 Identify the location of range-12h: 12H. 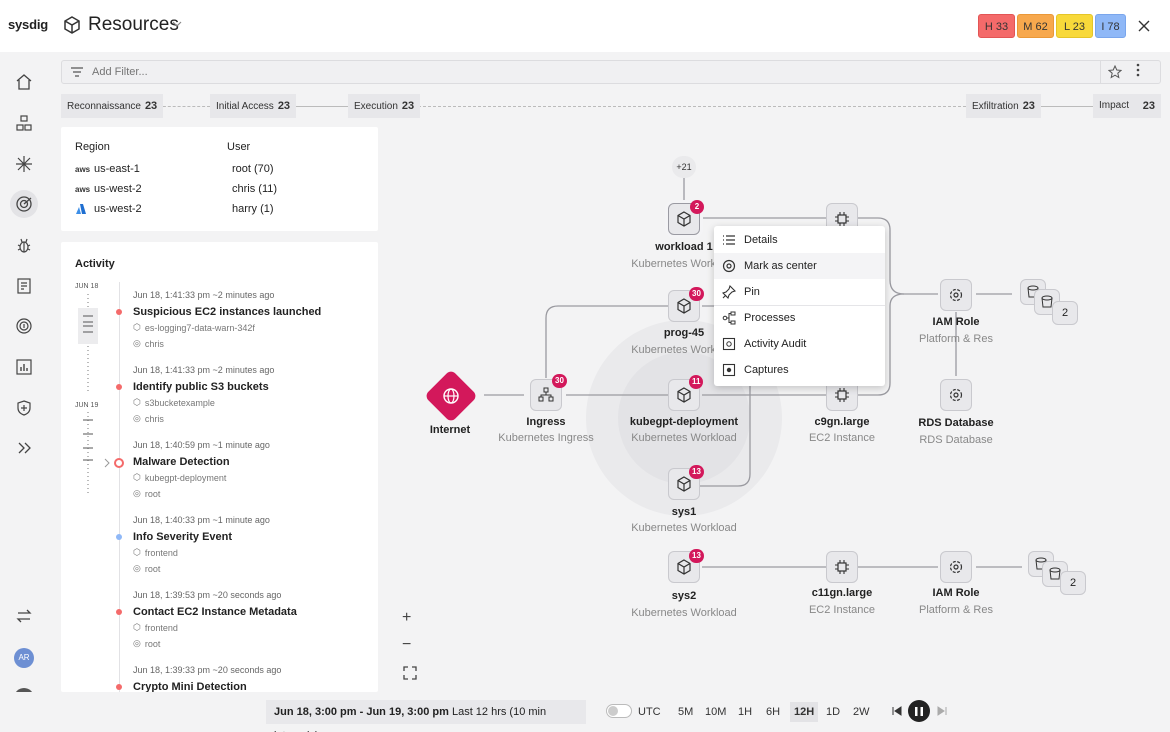
(804, 712).